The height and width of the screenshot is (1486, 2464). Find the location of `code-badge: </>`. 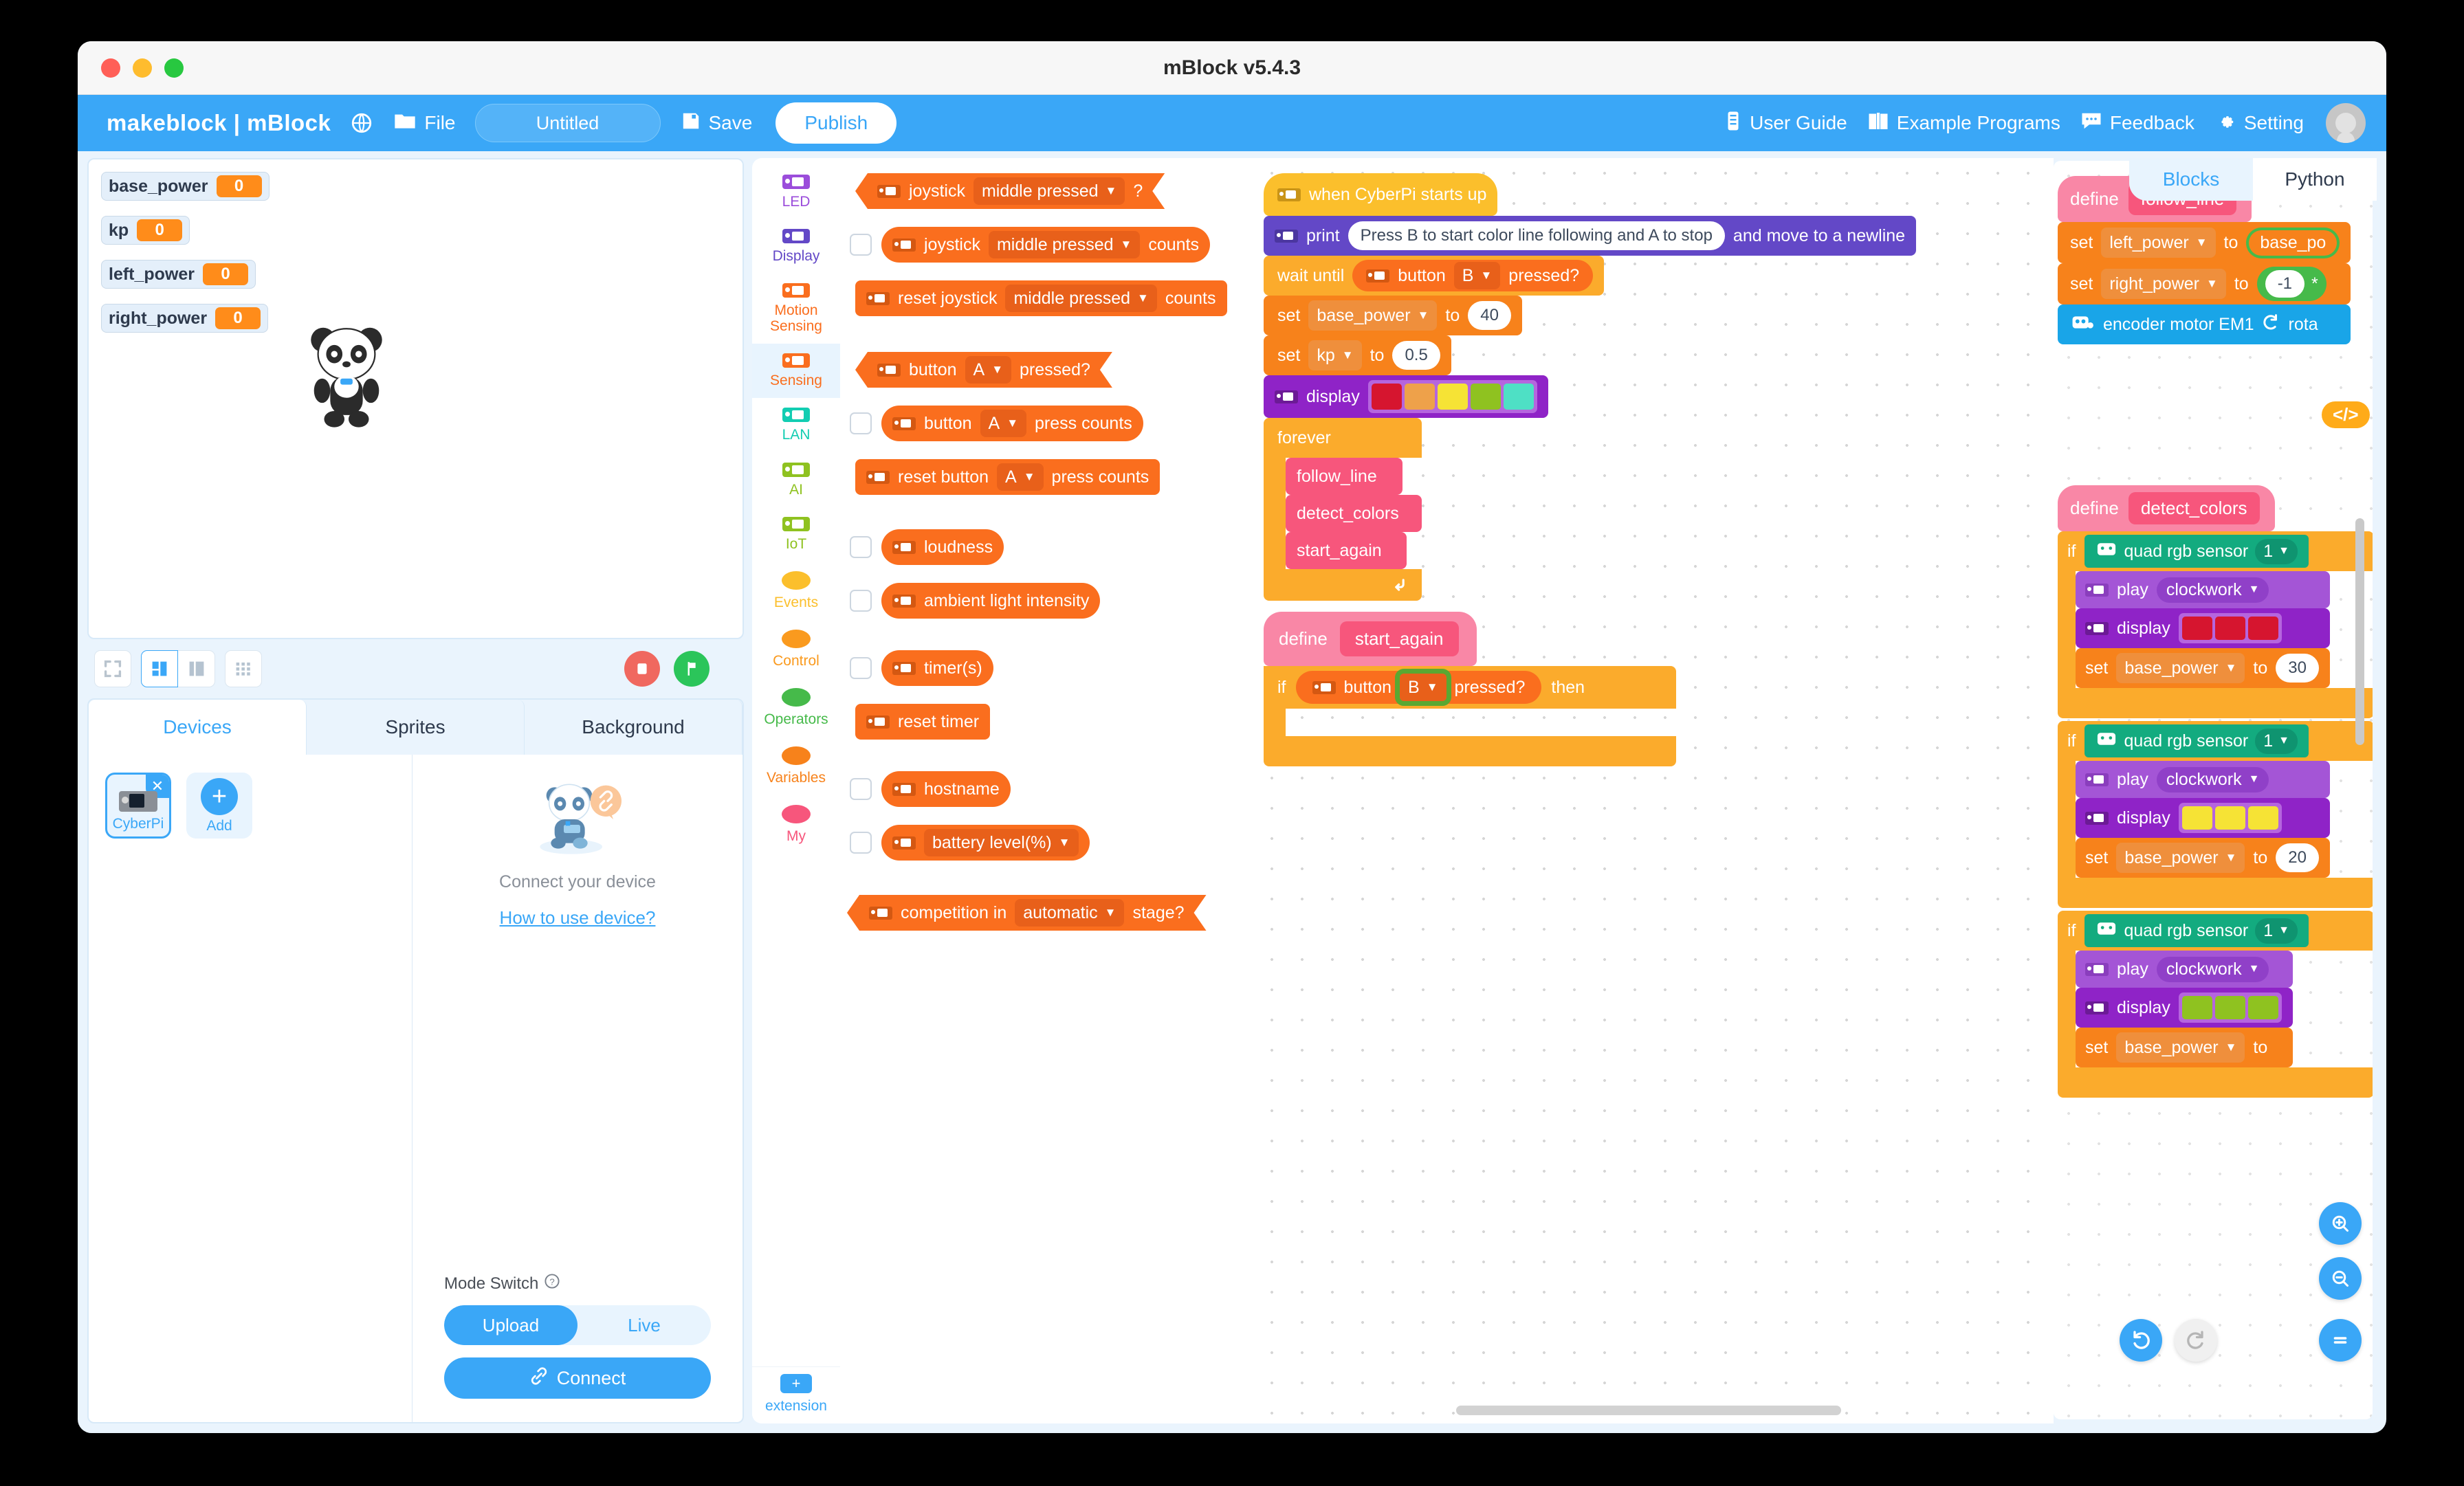

code-badge: </> is located at coordinates (2346, 415).